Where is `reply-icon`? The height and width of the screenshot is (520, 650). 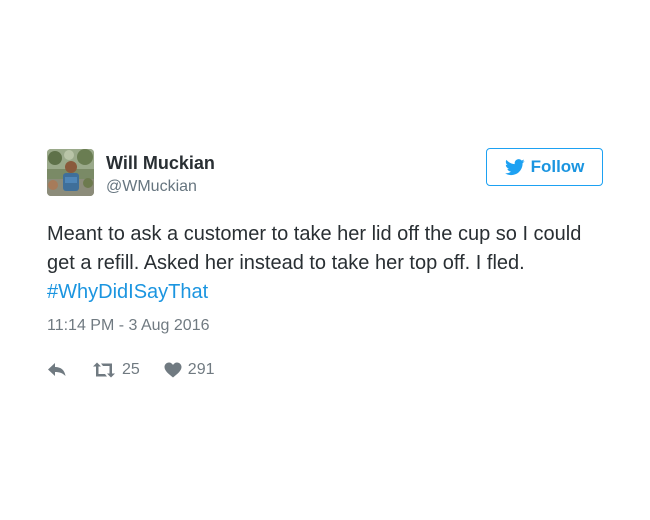
reply-icon is located at coordinates (57, 369).